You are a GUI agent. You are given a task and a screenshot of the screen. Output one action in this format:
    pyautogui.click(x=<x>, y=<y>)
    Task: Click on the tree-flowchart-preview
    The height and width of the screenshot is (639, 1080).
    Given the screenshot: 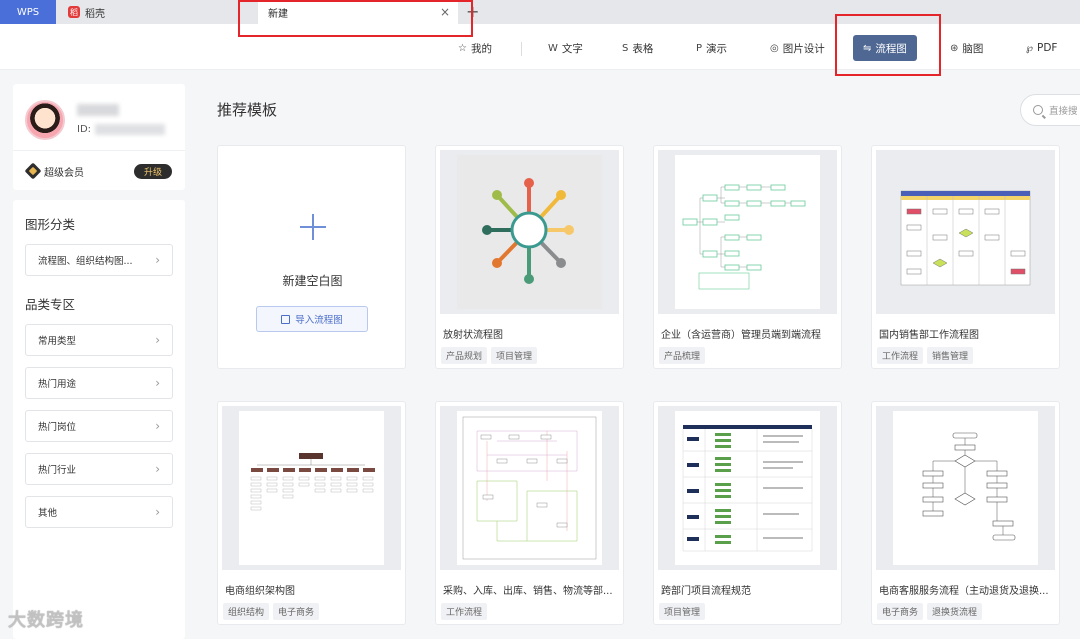 What is the action you would take?
    pyautogui.click(x=747, y=232)
    